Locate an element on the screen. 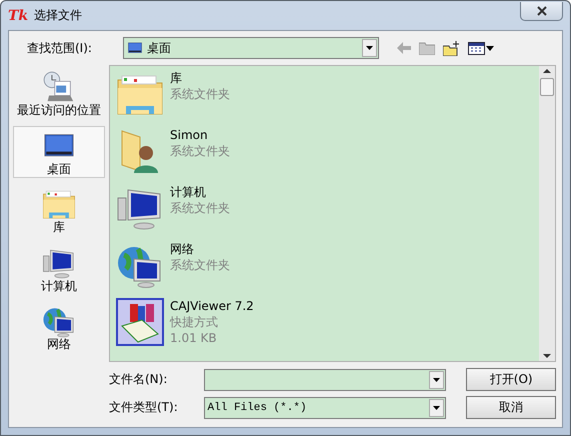 This screenshot has height=436, width=571. file-name: 计算机 is located at coordinates (200, 192).